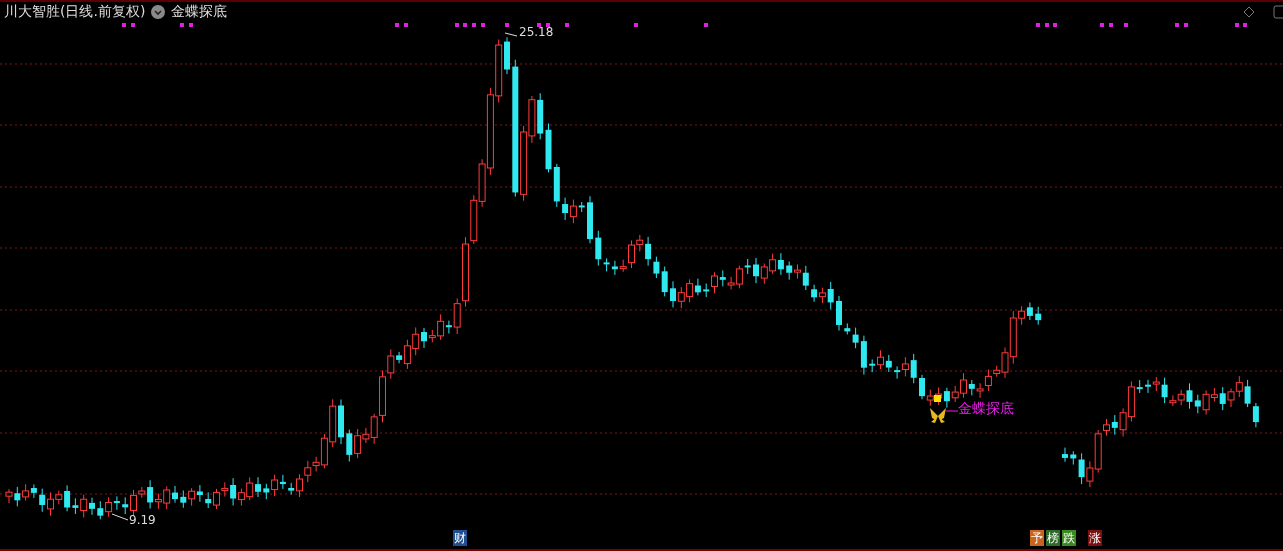 The width and height of the screenshot is (1283, 551). What do you see at coordinates (1249, 12) in the screenshot?
I see `diamond-icon` at bounding box center [1249, 12].